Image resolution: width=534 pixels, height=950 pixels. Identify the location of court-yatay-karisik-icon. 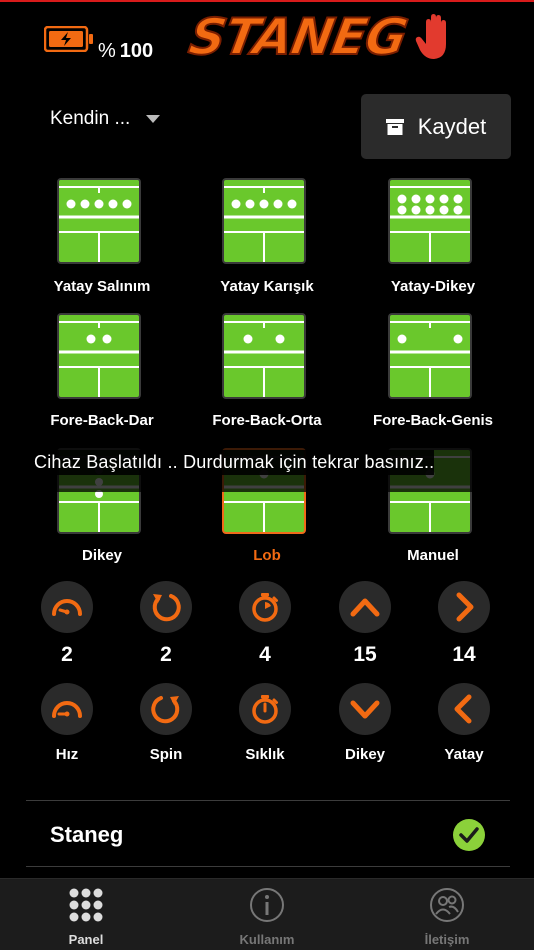
(264, 221).